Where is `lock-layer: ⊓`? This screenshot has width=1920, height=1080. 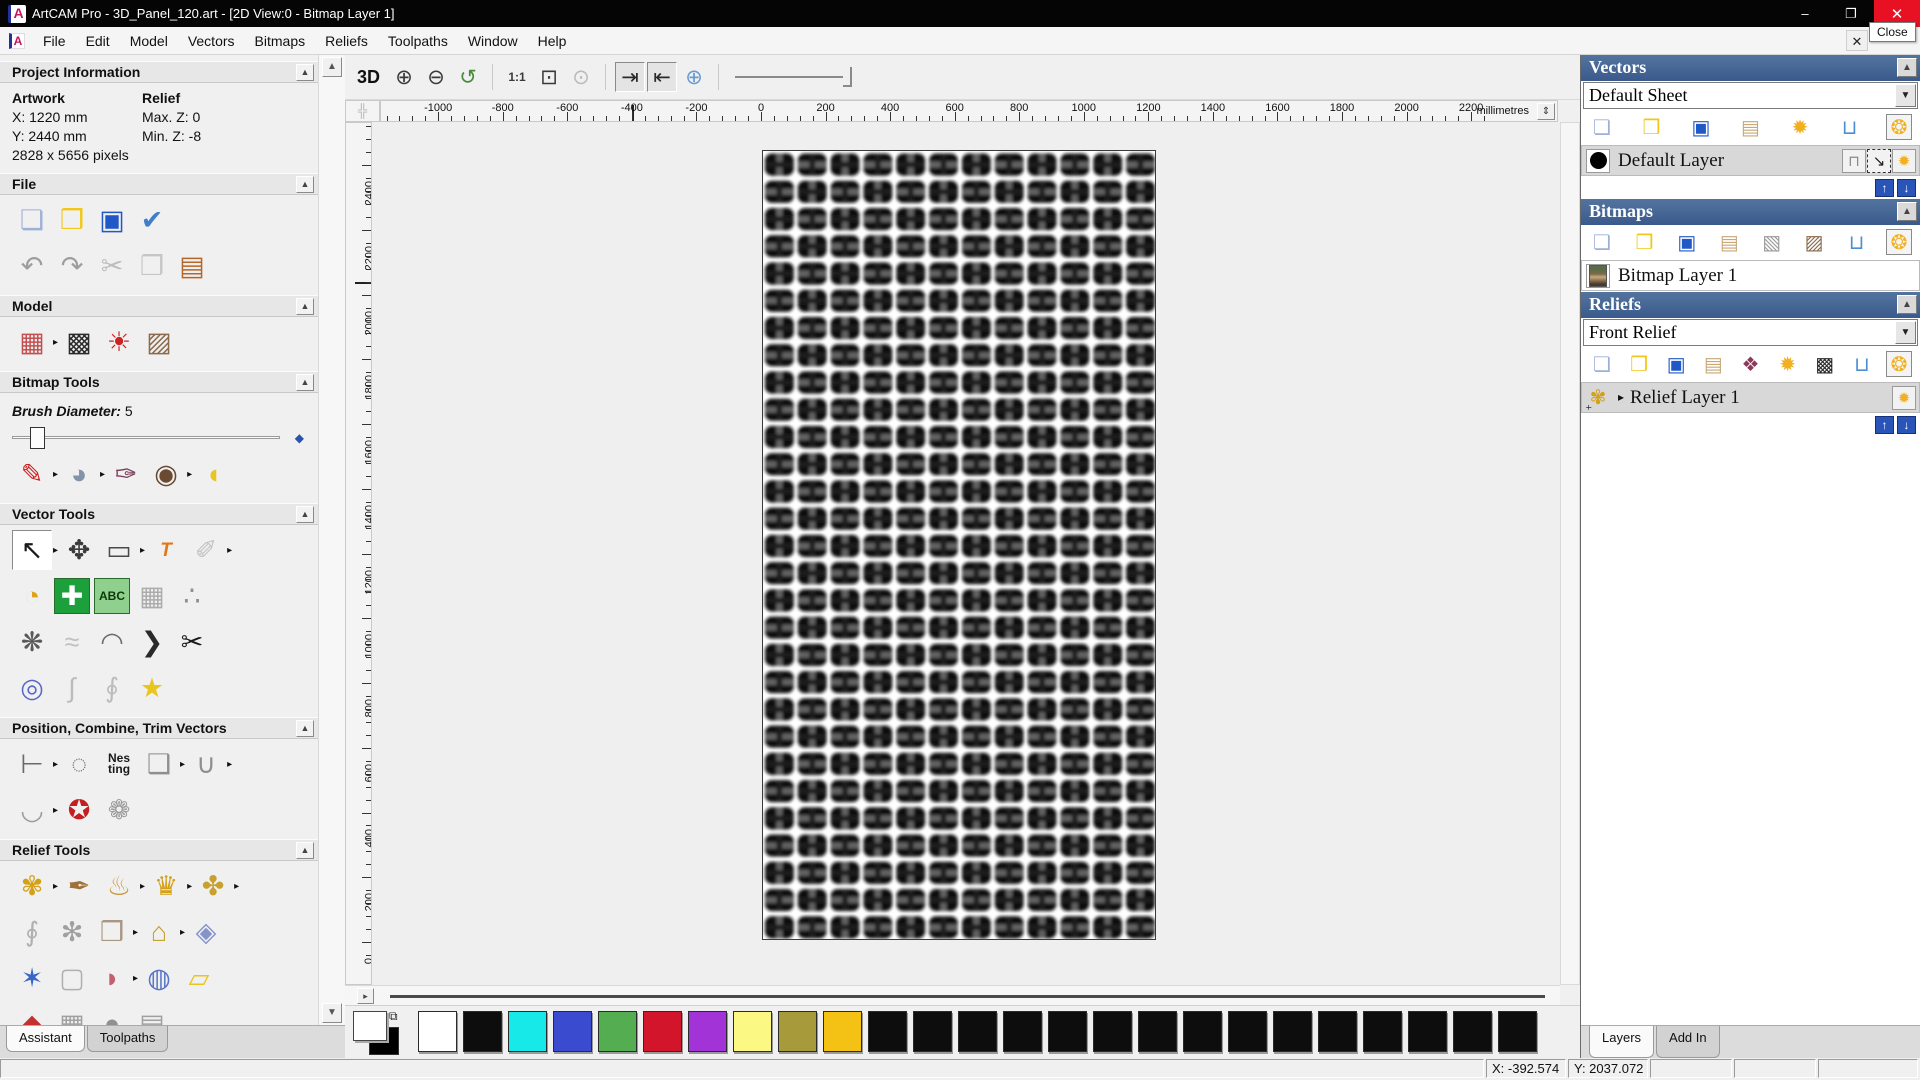
lock-layer: ⊓ is located at coordinates (1854, 161).